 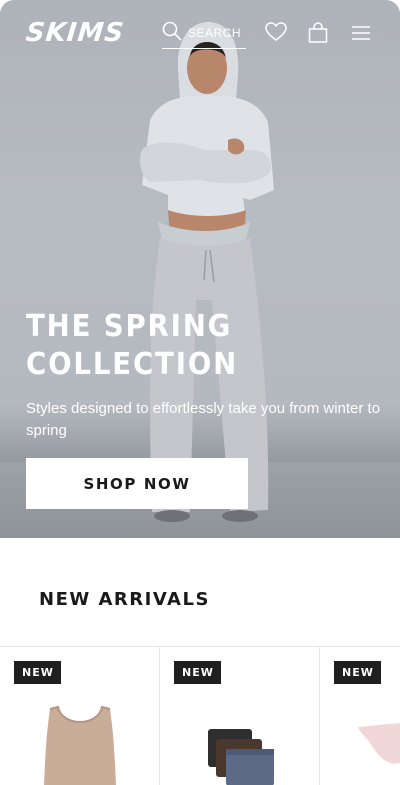 What do you see at coordinates (378, 748) in the screenshot?
I see `product-image-brief` at bounding box center [378, 748].